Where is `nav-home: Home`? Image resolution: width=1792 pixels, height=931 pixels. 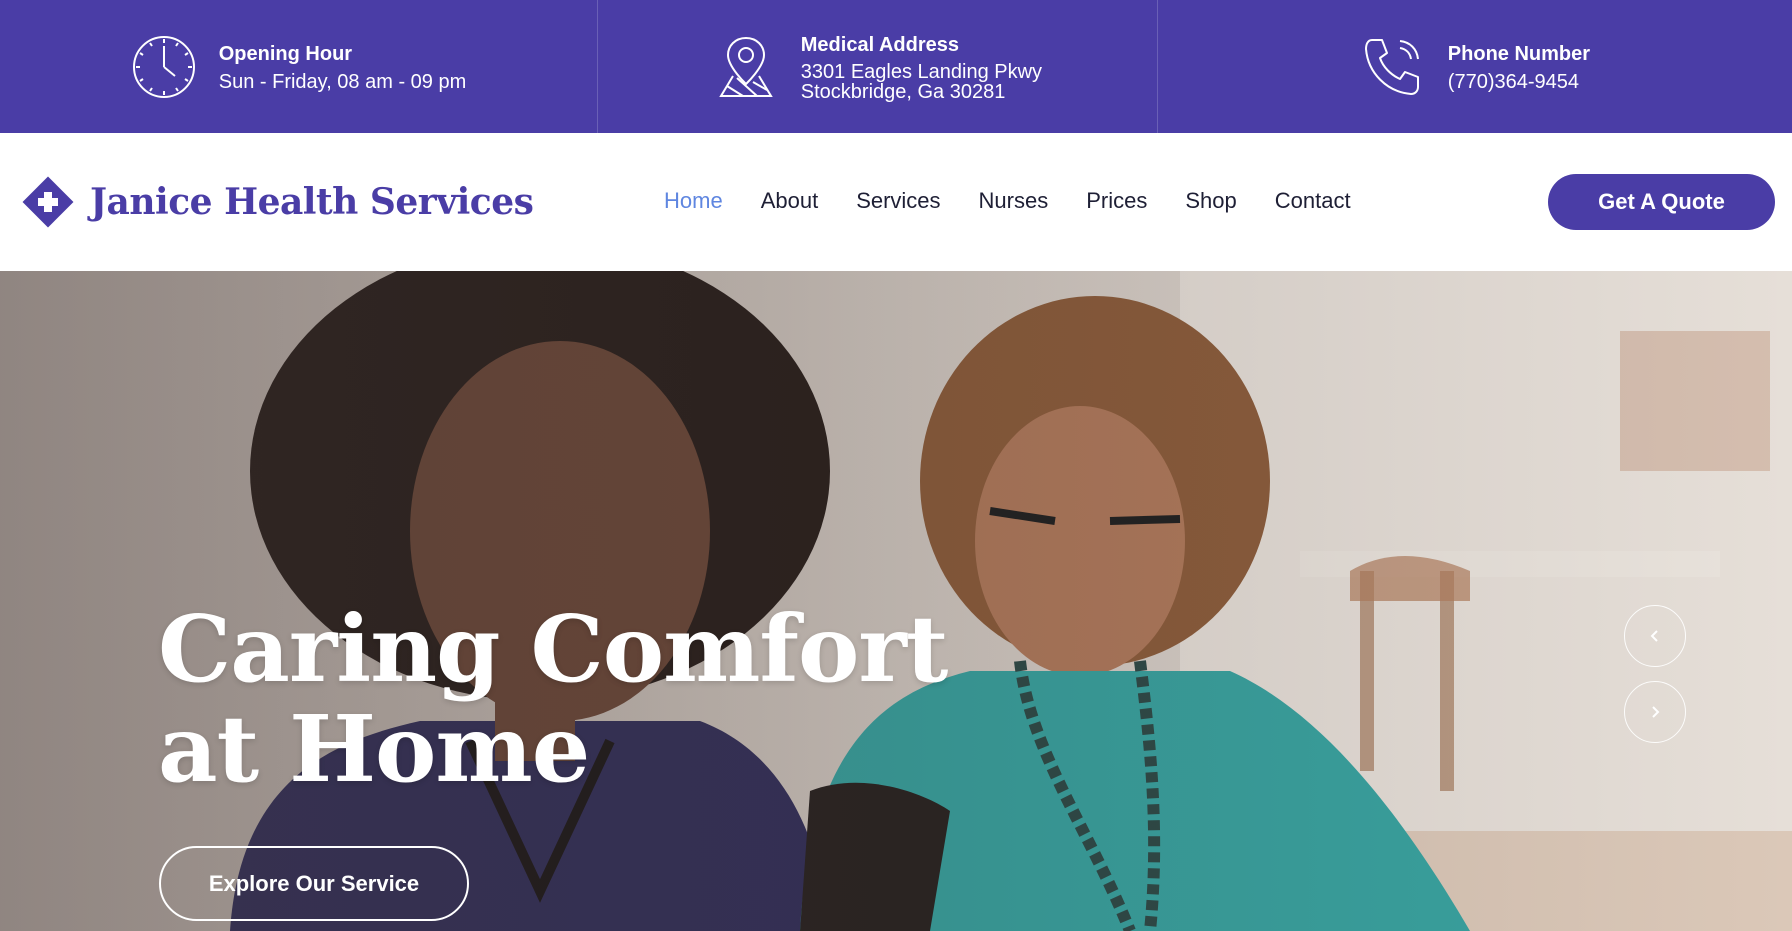 nav-home: Home is located at coordinates (693, 201).